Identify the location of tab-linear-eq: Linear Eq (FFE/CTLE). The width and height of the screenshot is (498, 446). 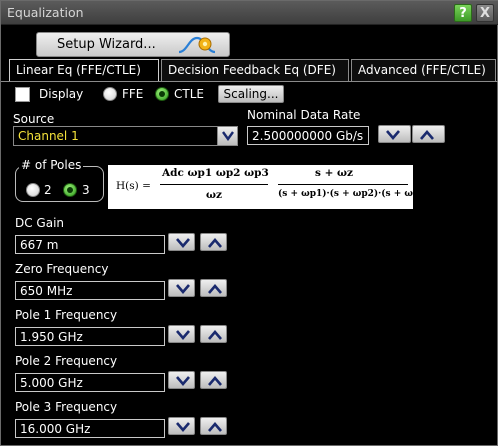
(84, 70).